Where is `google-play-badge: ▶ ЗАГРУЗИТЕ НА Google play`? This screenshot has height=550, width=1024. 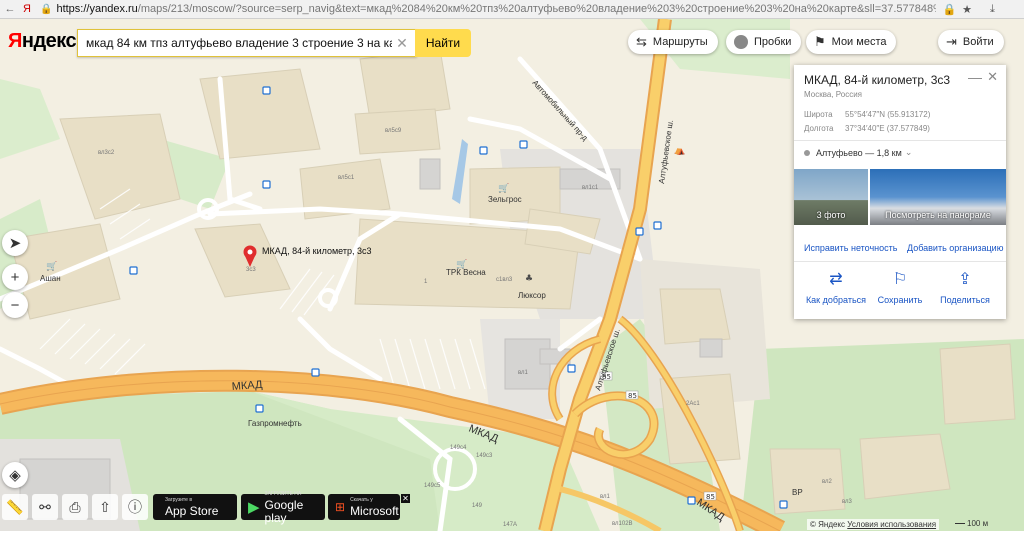 google-play-badge: ▶ ЗАГРУЗИТЕ НА Google play is located at coordinates (283, 507).